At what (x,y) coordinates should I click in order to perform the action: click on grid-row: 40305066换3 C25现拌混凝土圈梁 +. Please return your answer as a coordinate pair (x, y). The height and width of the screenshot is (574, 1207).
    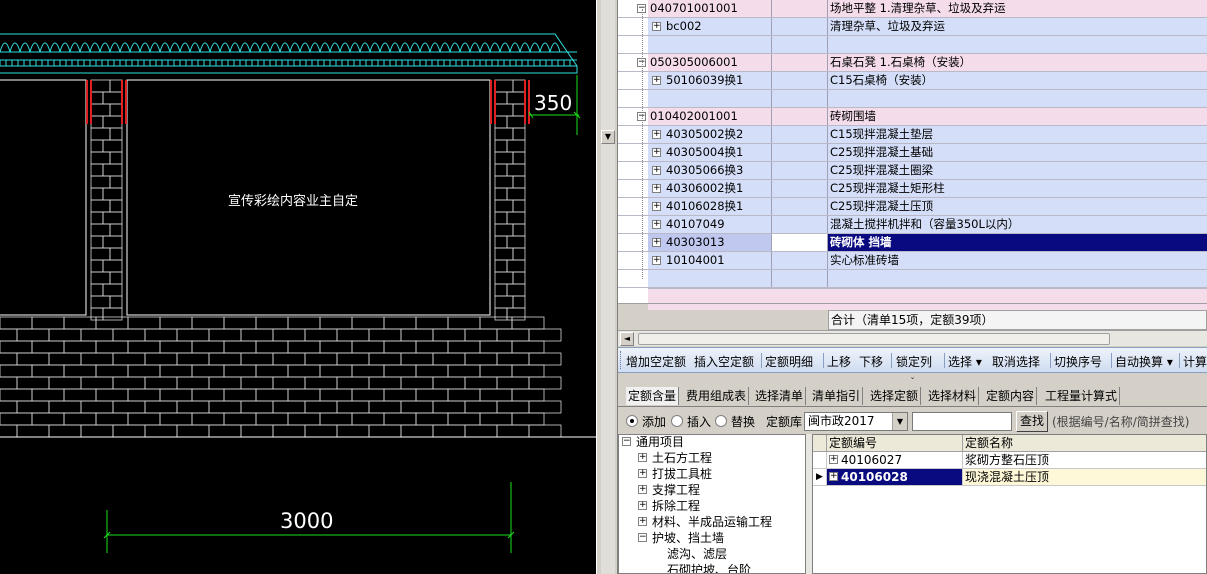
    Looking at the image, I should click on (912, 171).